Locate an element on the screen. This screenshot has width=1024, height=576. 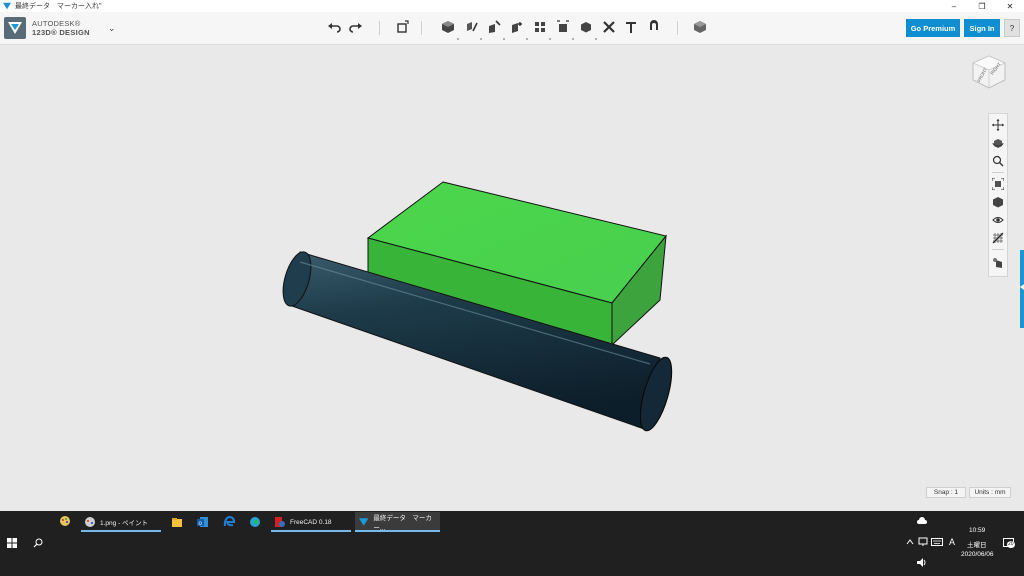
grid-toggle-button is located at coordinates (998, 238).